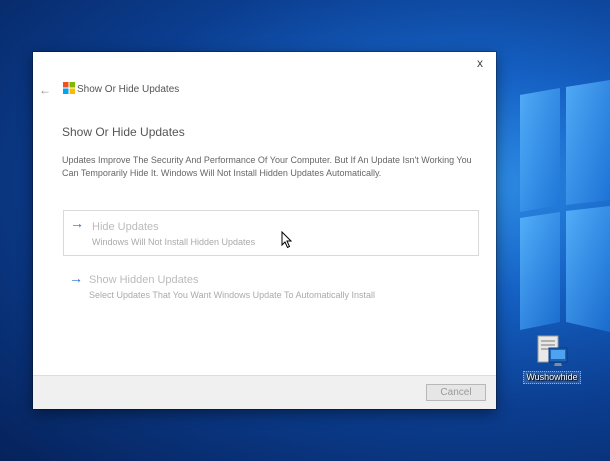 This screenshot has width=610, height=461. What do you see at coordinates (287, 240) in the screenshot?
I see `mouse-pointer-icon` at bounding box center [287, 240].